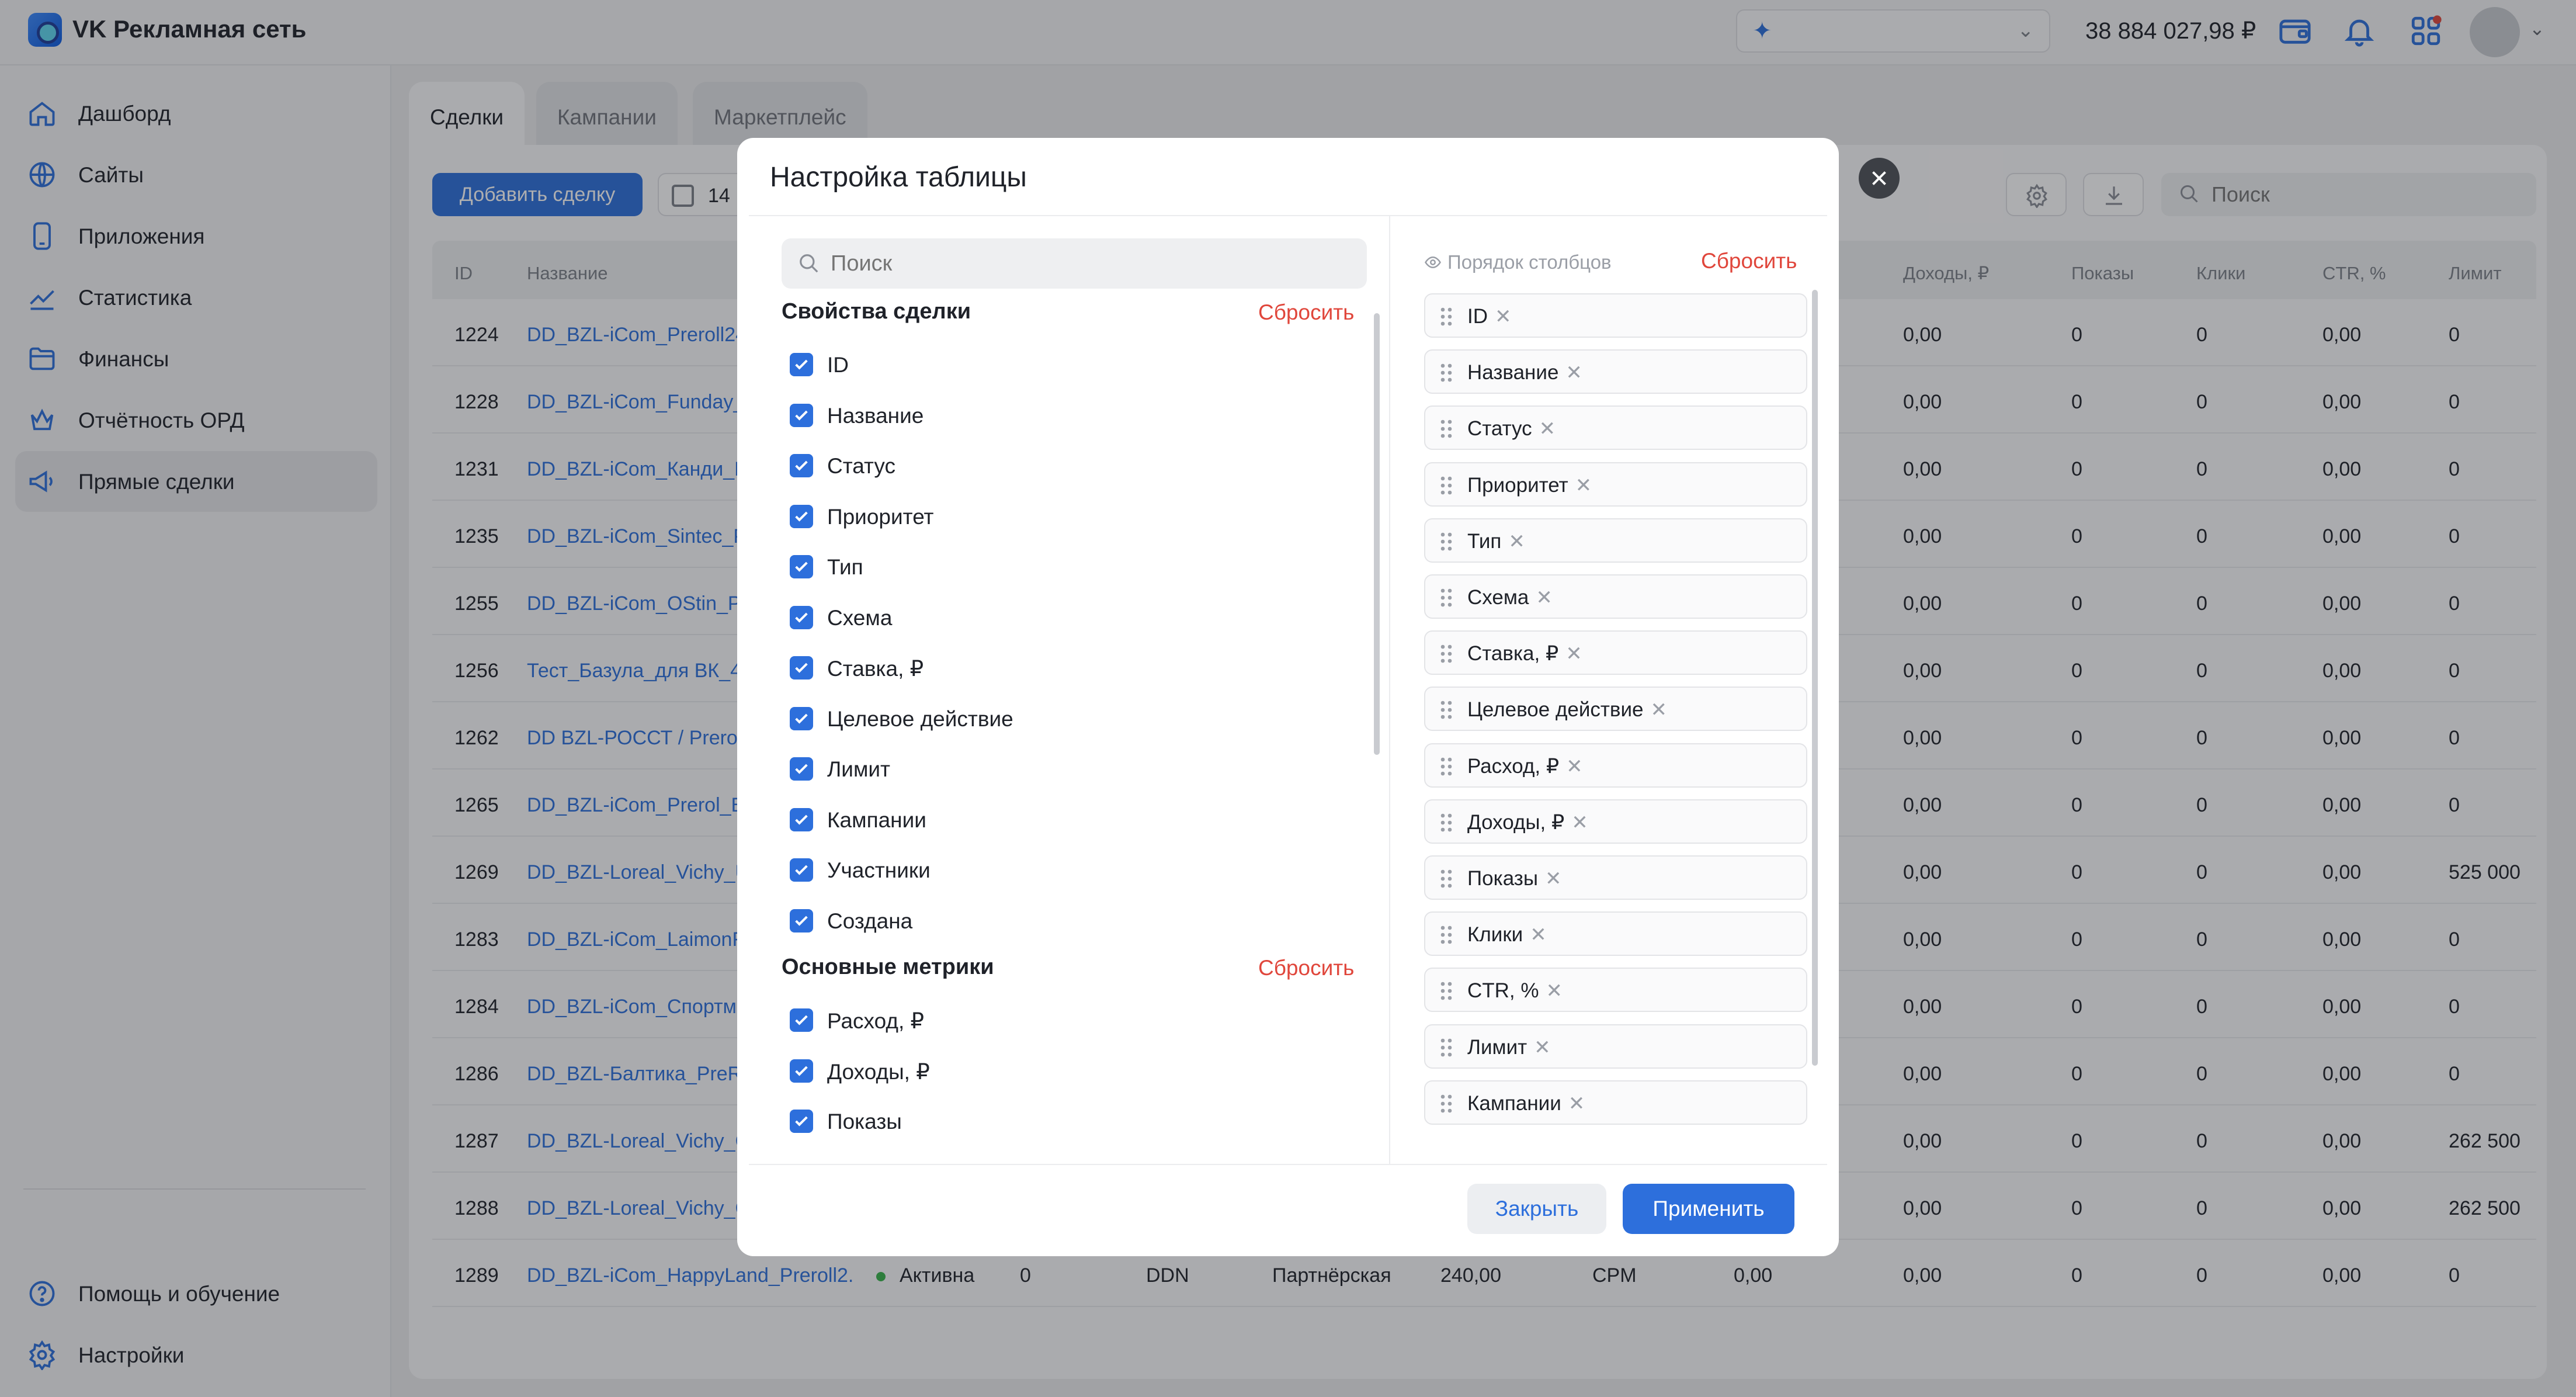 The width and height of the screenshot is (2576, 1397). I want to click on close-modal-button, so click(1879, 178).